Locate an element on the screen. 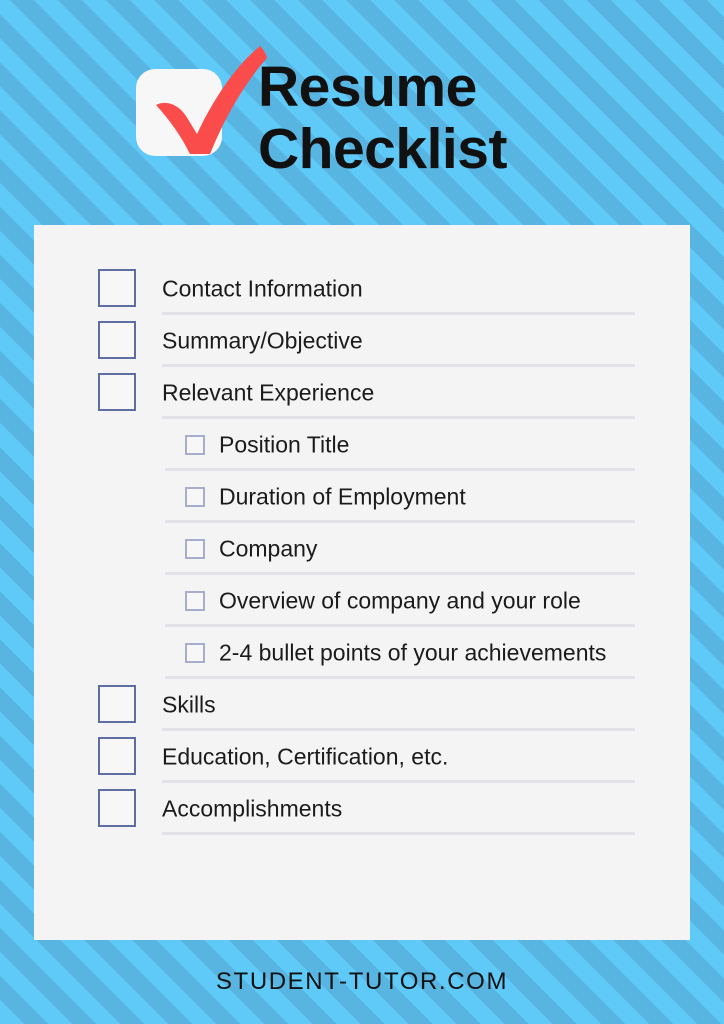 The image size is (724, 1024). checklist-item-label: Company is located at coordinates (268, 548).